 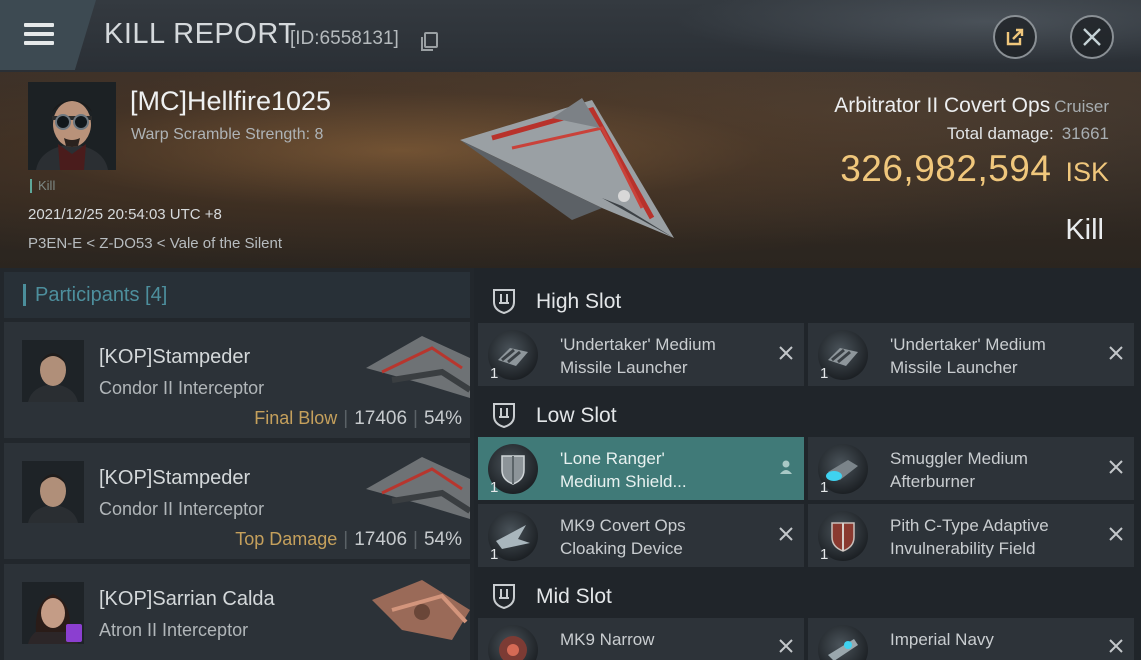 What do you see at coordinates (230, 101) in the screenshot?
I see `victim-pilot-name: [MC]Hellfire1025` at bounding box center [230, 101].